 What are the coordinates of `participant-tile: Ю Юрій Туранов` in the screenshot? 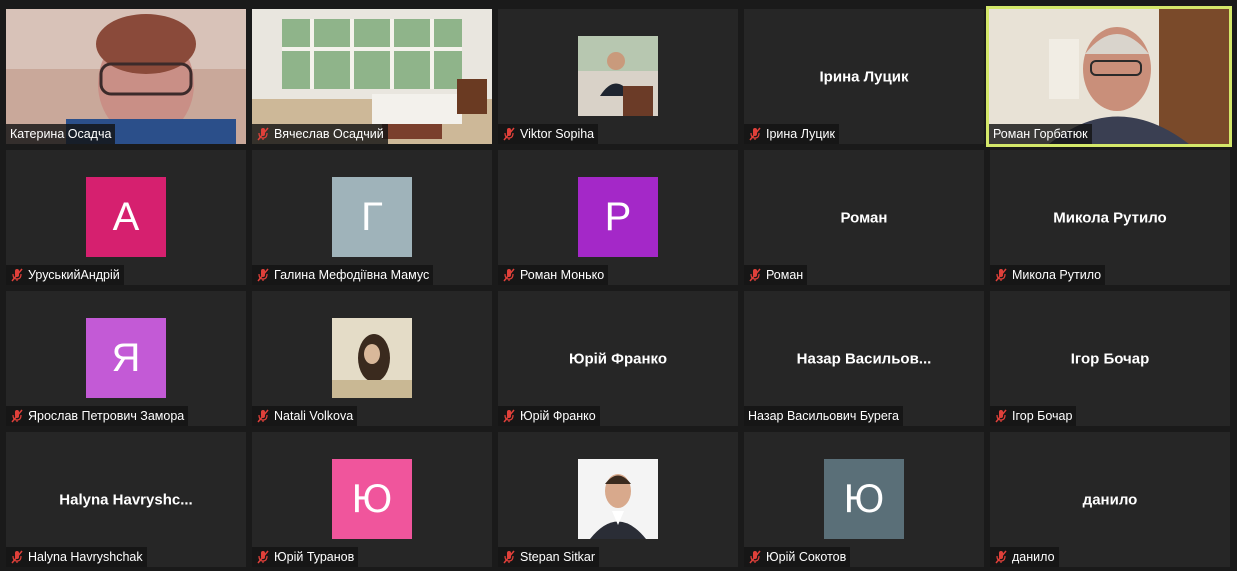 It's located at (372, 499).